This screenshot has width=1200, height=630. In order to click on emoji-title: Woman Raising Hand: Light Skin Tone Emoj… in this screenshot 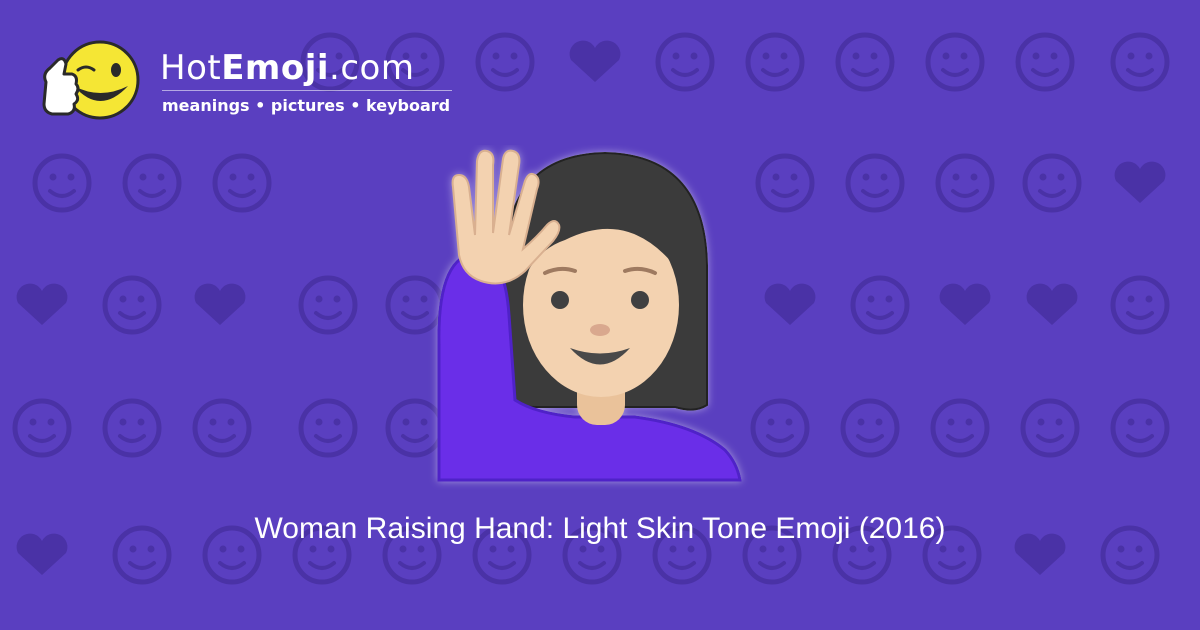, I will do `click(600, 528)`.